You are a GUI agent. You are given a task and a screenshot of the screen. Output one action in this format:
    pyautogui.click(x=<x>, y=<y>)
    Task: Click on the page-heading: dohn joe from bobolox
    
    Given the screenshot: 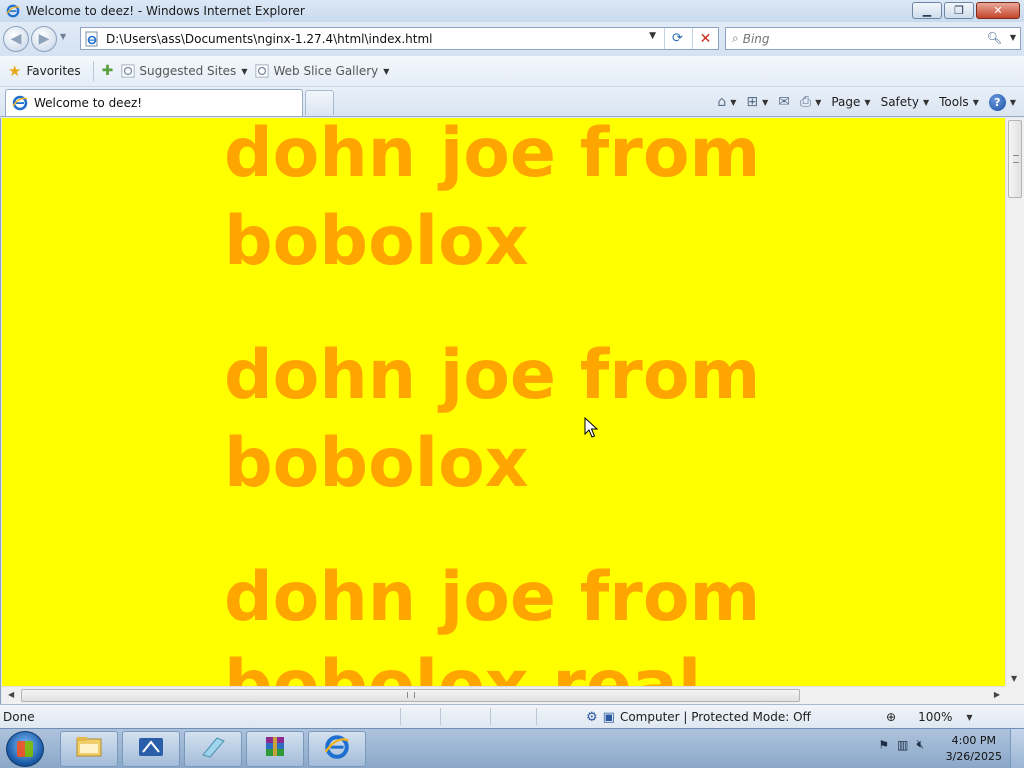 What is the action you would take?
    pyautogui.click(x=492, y=419)
    